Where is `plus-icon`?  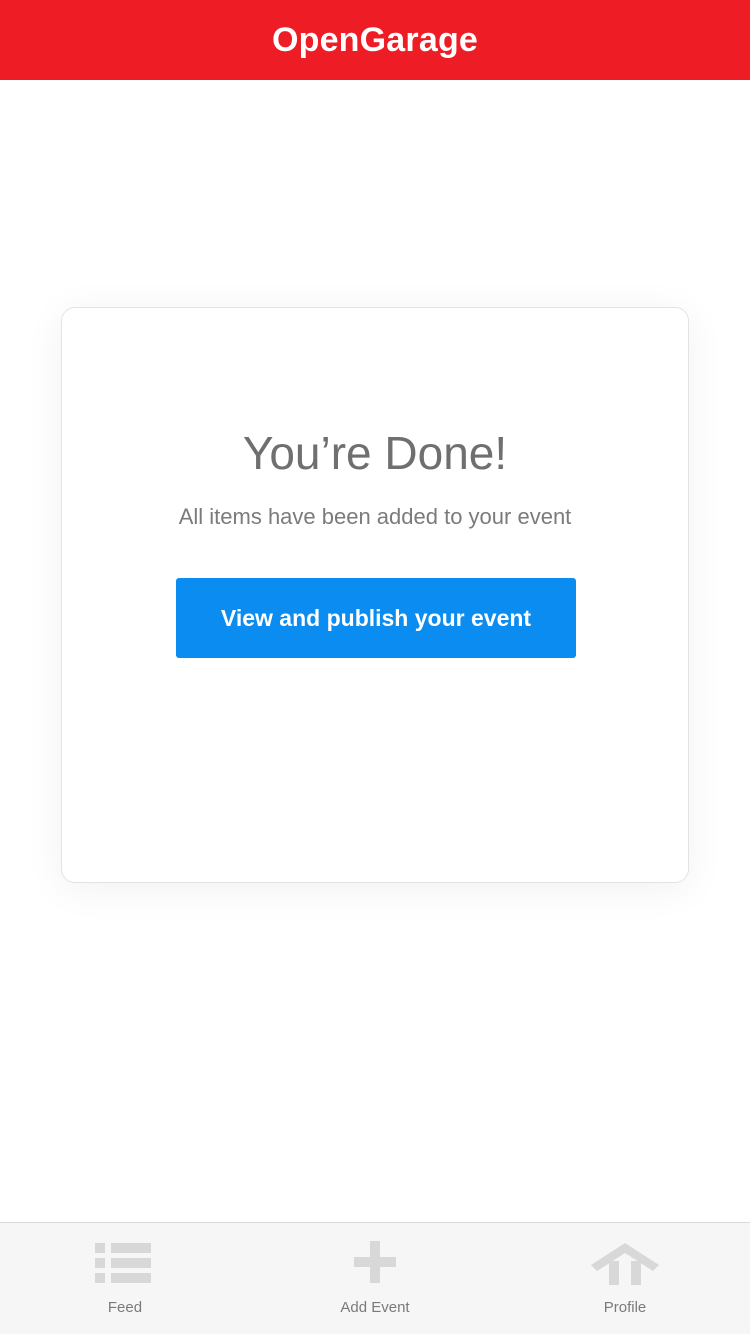
plus-icon is located at coordinates (375, 1262).